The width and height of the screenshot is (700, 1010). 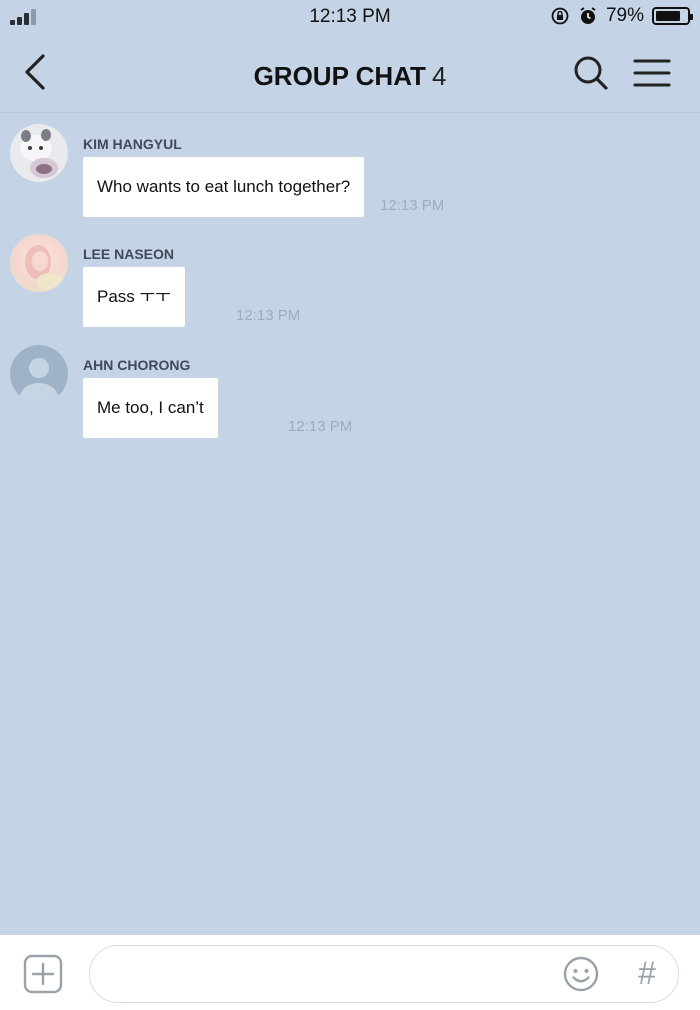 What do you see at coordinates (134, 297) in the screenshot?
I see `message-bubble: Pass ㅜㅜ` at bounding box center [134, 297].